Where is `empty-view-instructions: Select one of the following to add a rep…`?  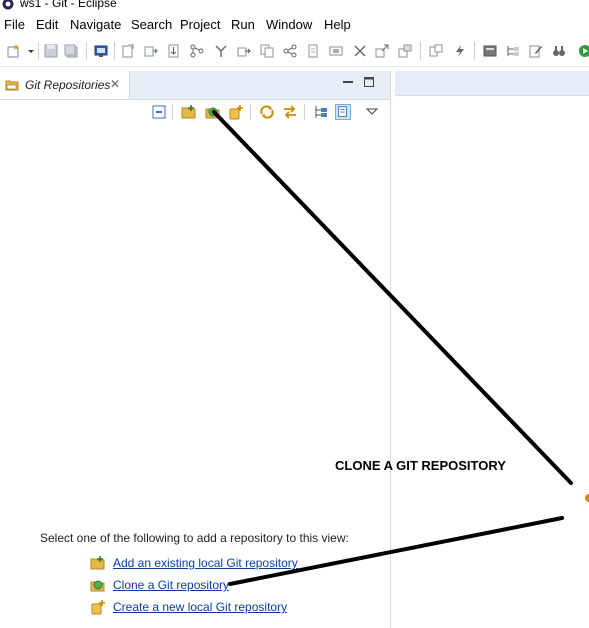
empty-view-instructions: Select one of the following to add a rep… is located at coordinates (194, 538).